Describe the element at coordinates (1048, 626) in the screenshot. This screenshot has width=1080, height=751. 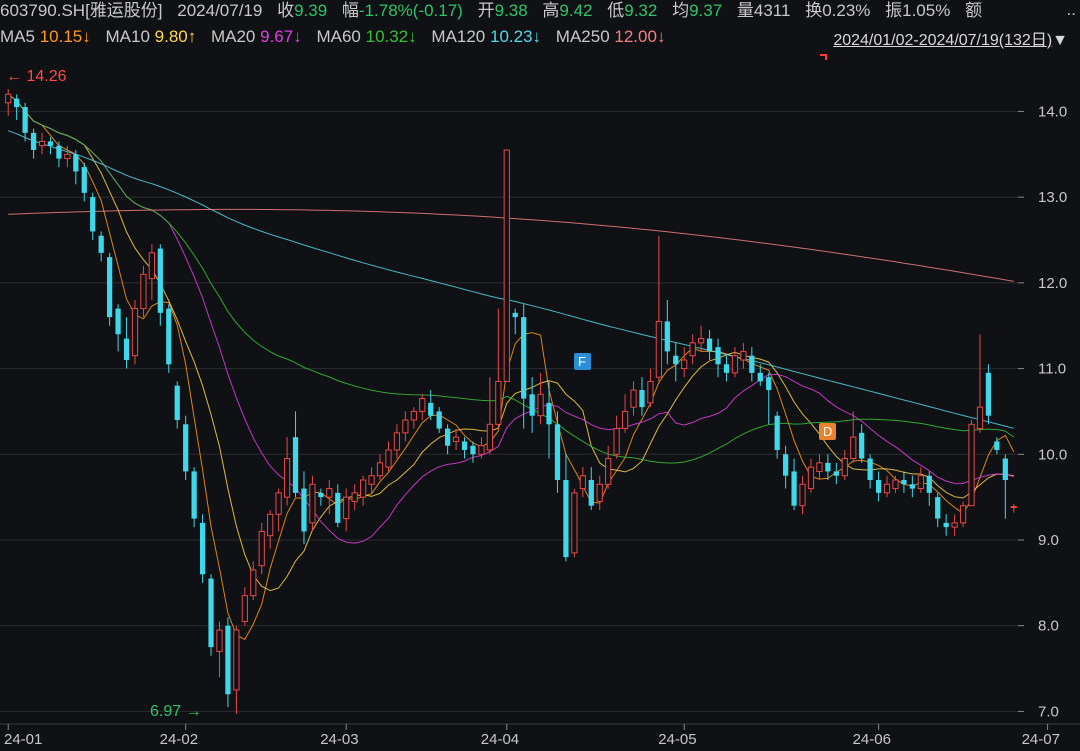
I see `y-tick-label: 8.0` at that location.